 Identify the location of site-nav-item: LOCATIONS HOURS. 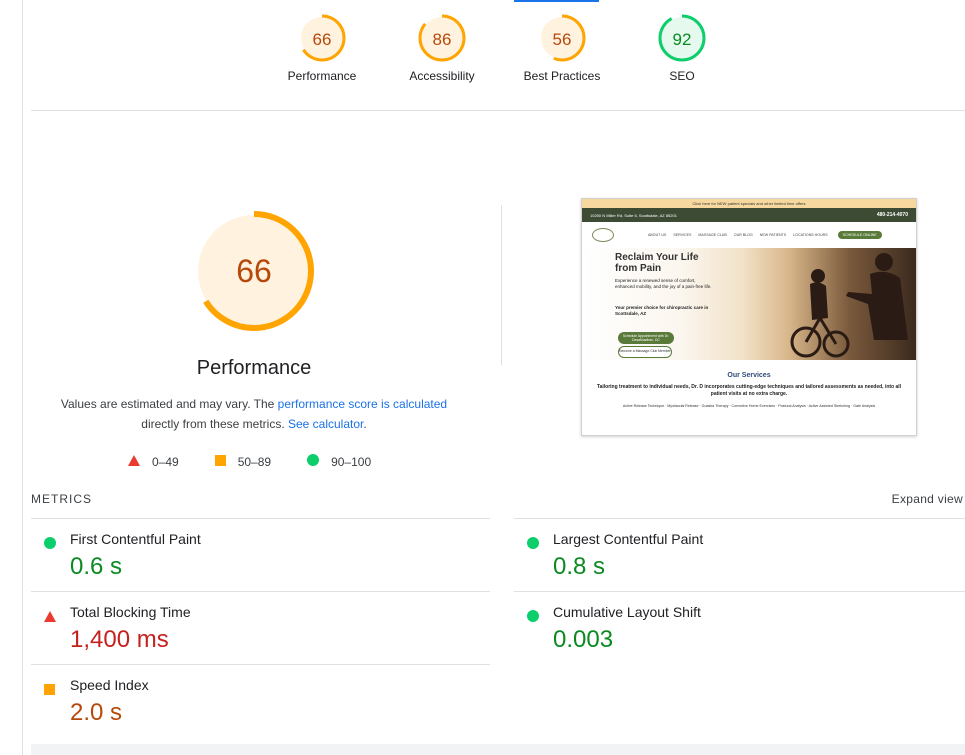
(810, 235).